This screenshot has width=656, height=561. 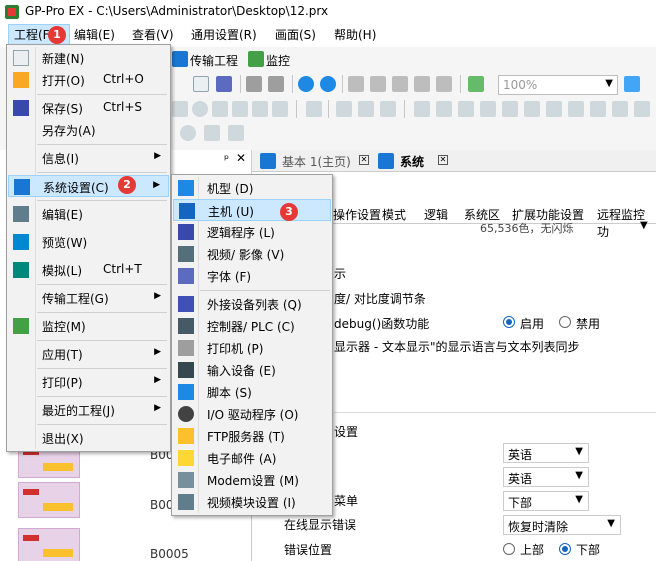 I want to click on message-icon, so click(x=576, y=109).